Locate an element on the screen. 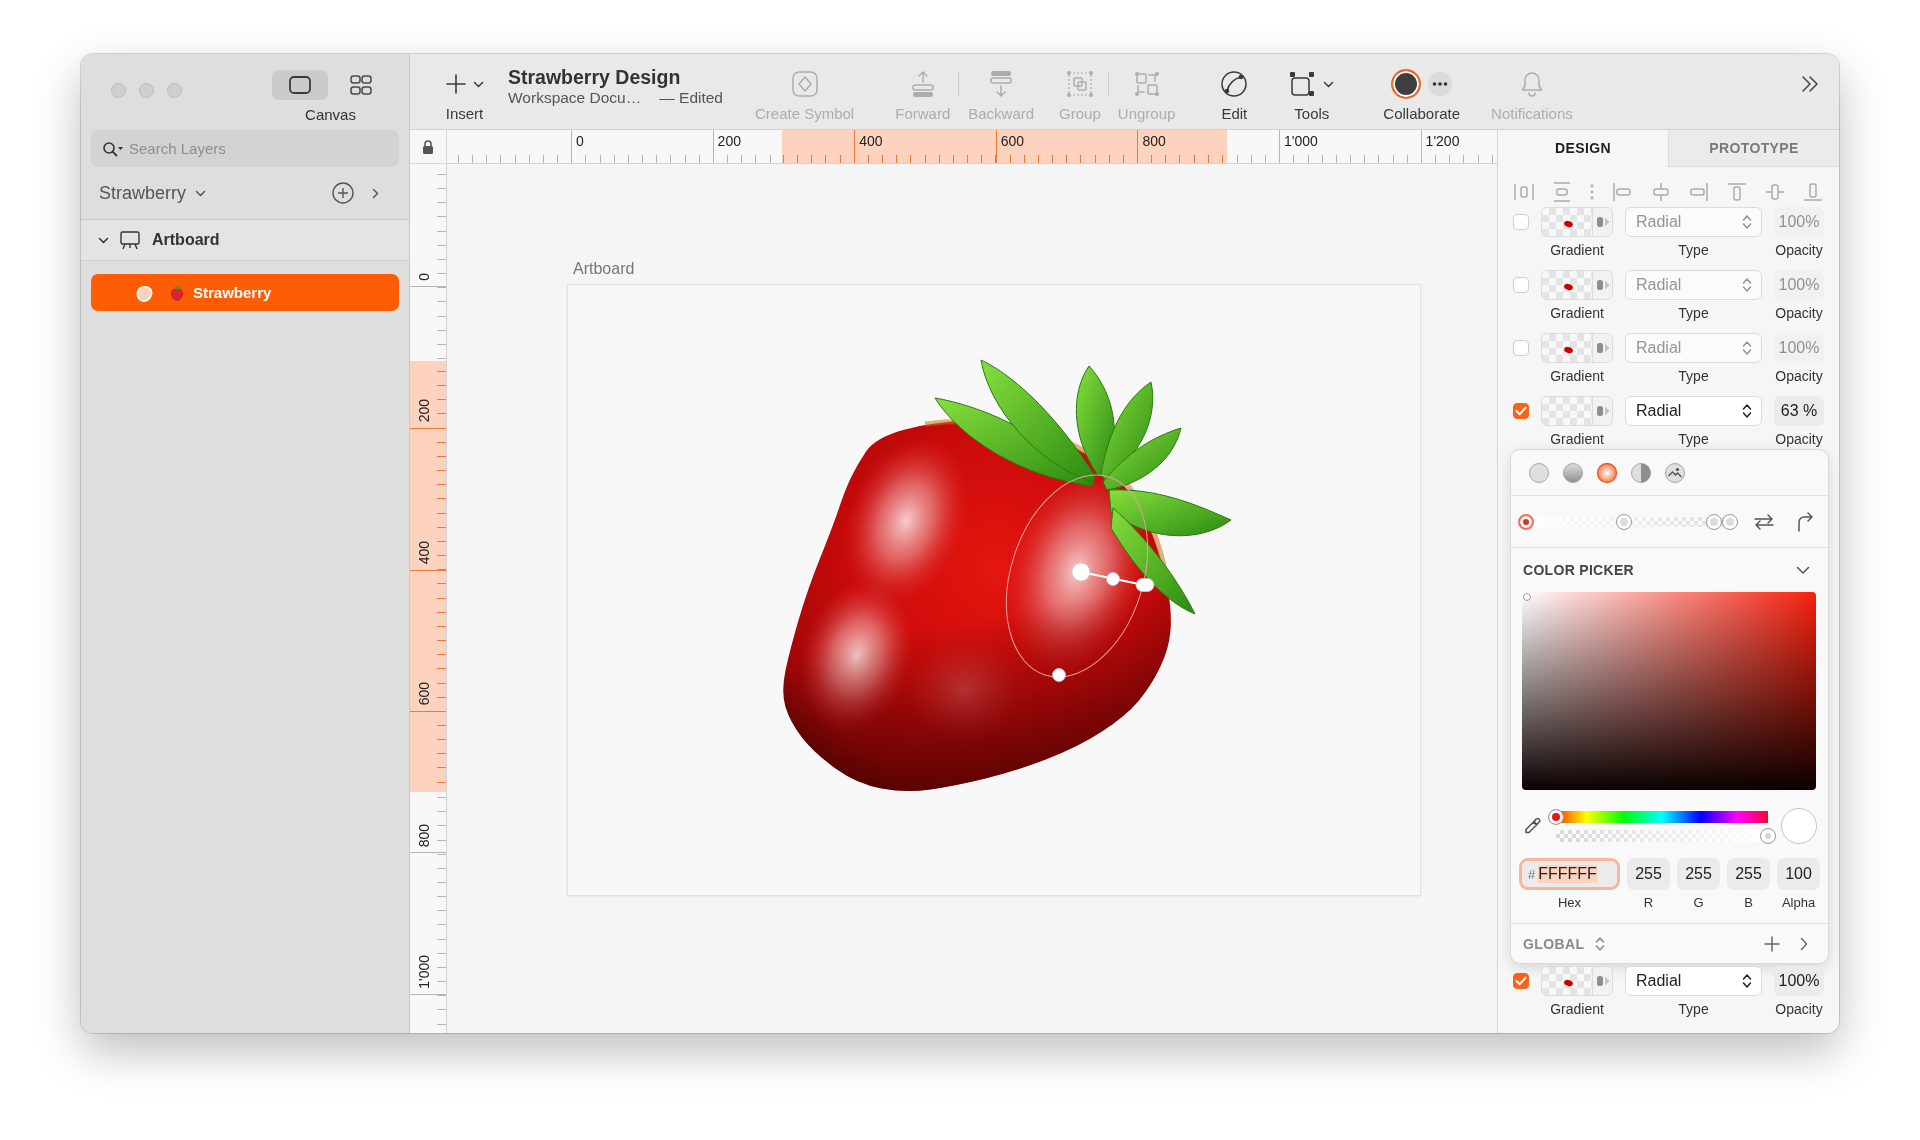 This screenshot has width=1920, height=1140. inspector-tab: PROTOTYPE is located at coordinates (1753, 148).